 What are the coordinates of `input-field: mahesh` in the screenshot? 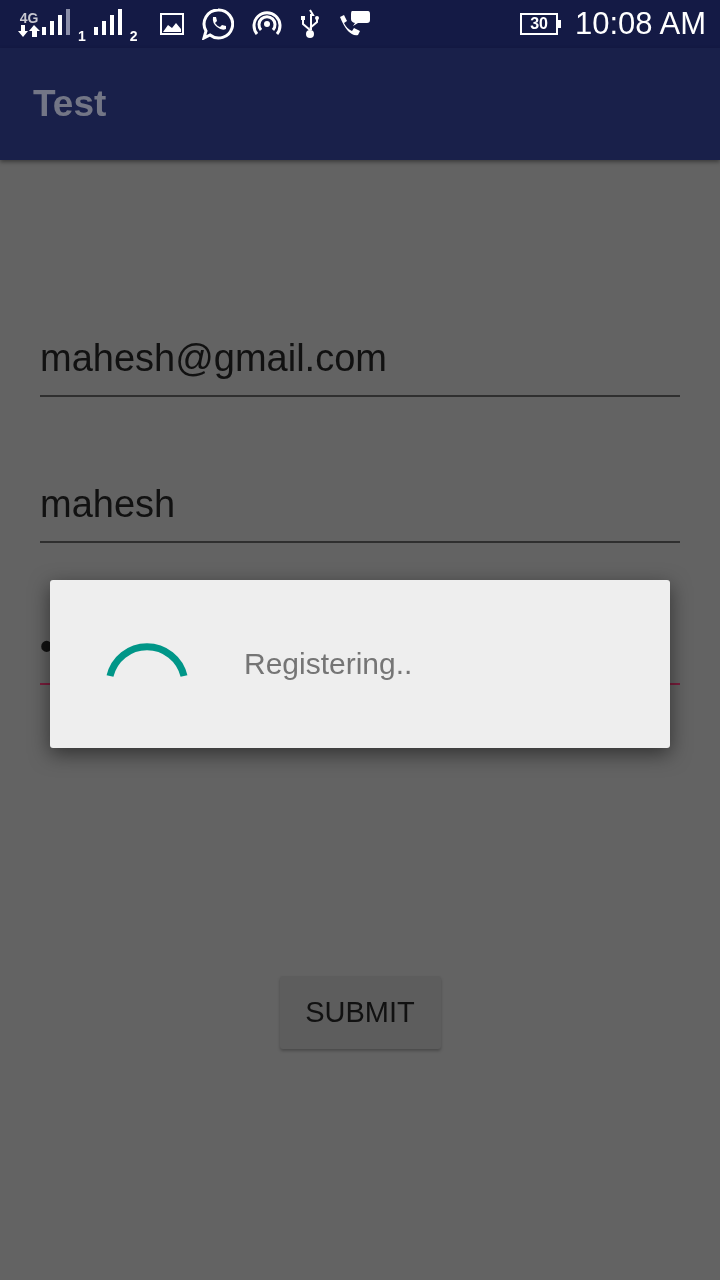 It's located at (360, 512).